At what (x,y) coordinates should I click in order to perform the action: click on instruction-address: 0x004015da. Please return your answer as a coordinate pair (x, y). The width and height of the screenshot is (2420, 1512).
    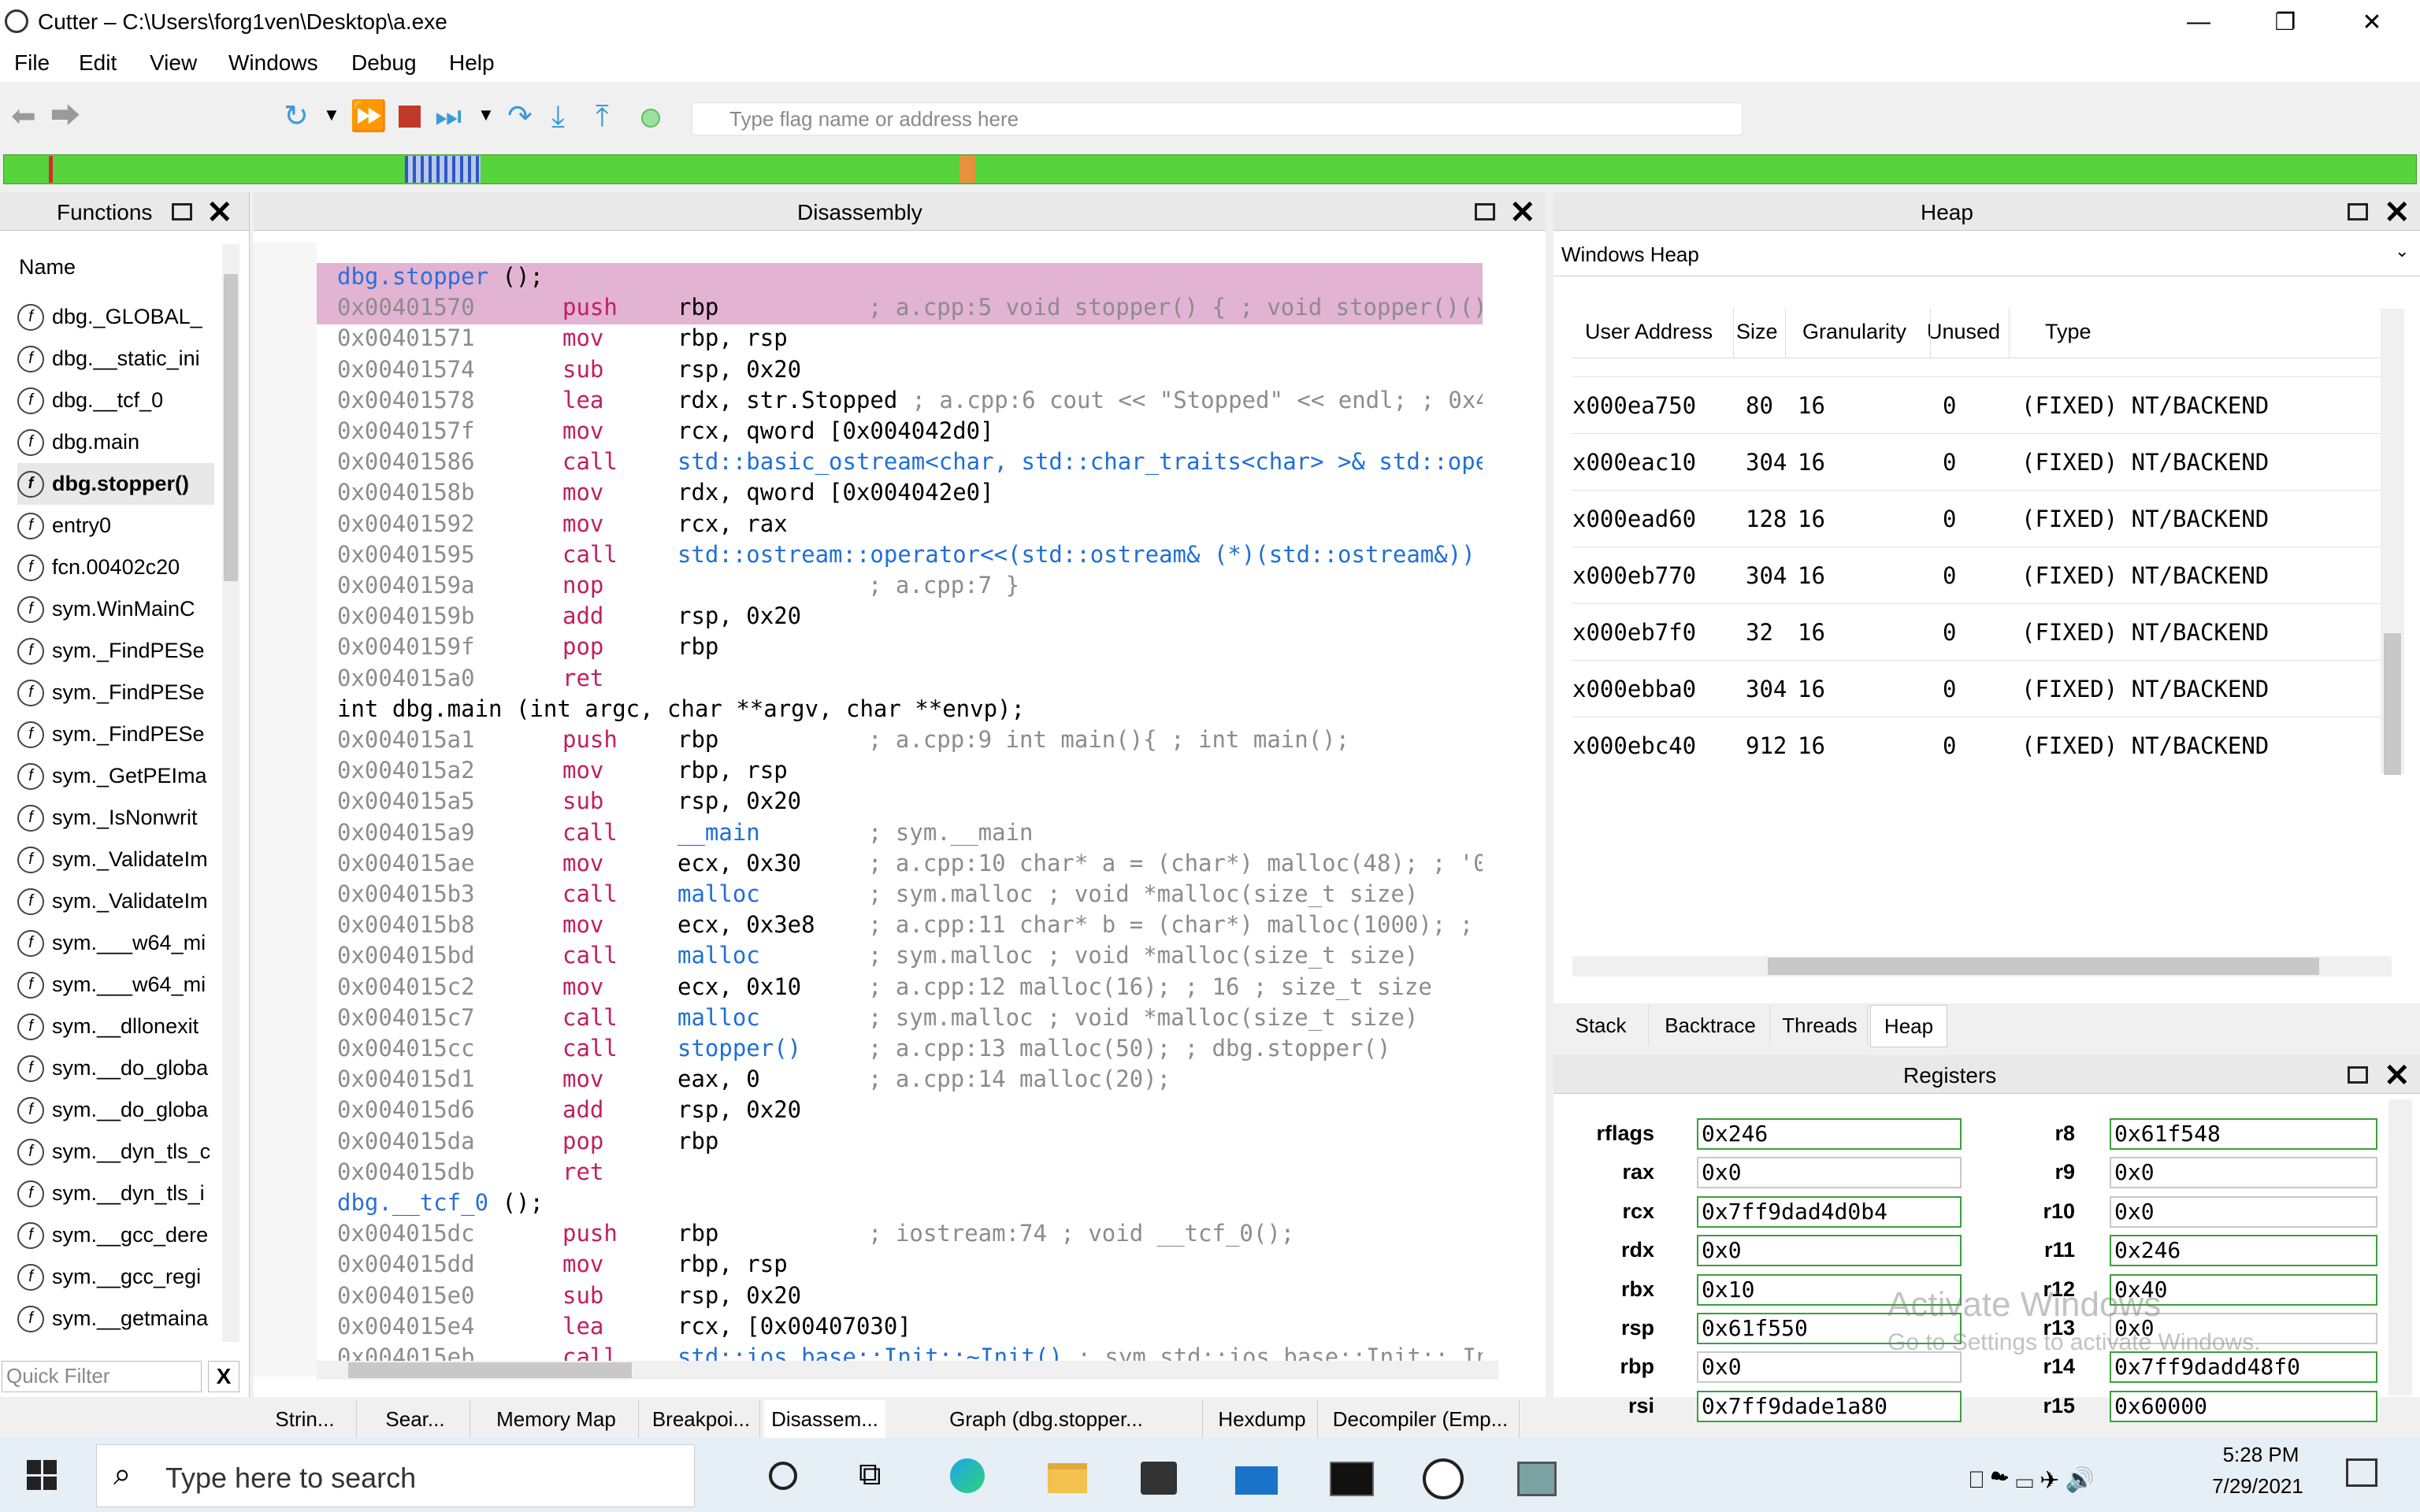
    Looking at the image, I should click on (406, 1141).